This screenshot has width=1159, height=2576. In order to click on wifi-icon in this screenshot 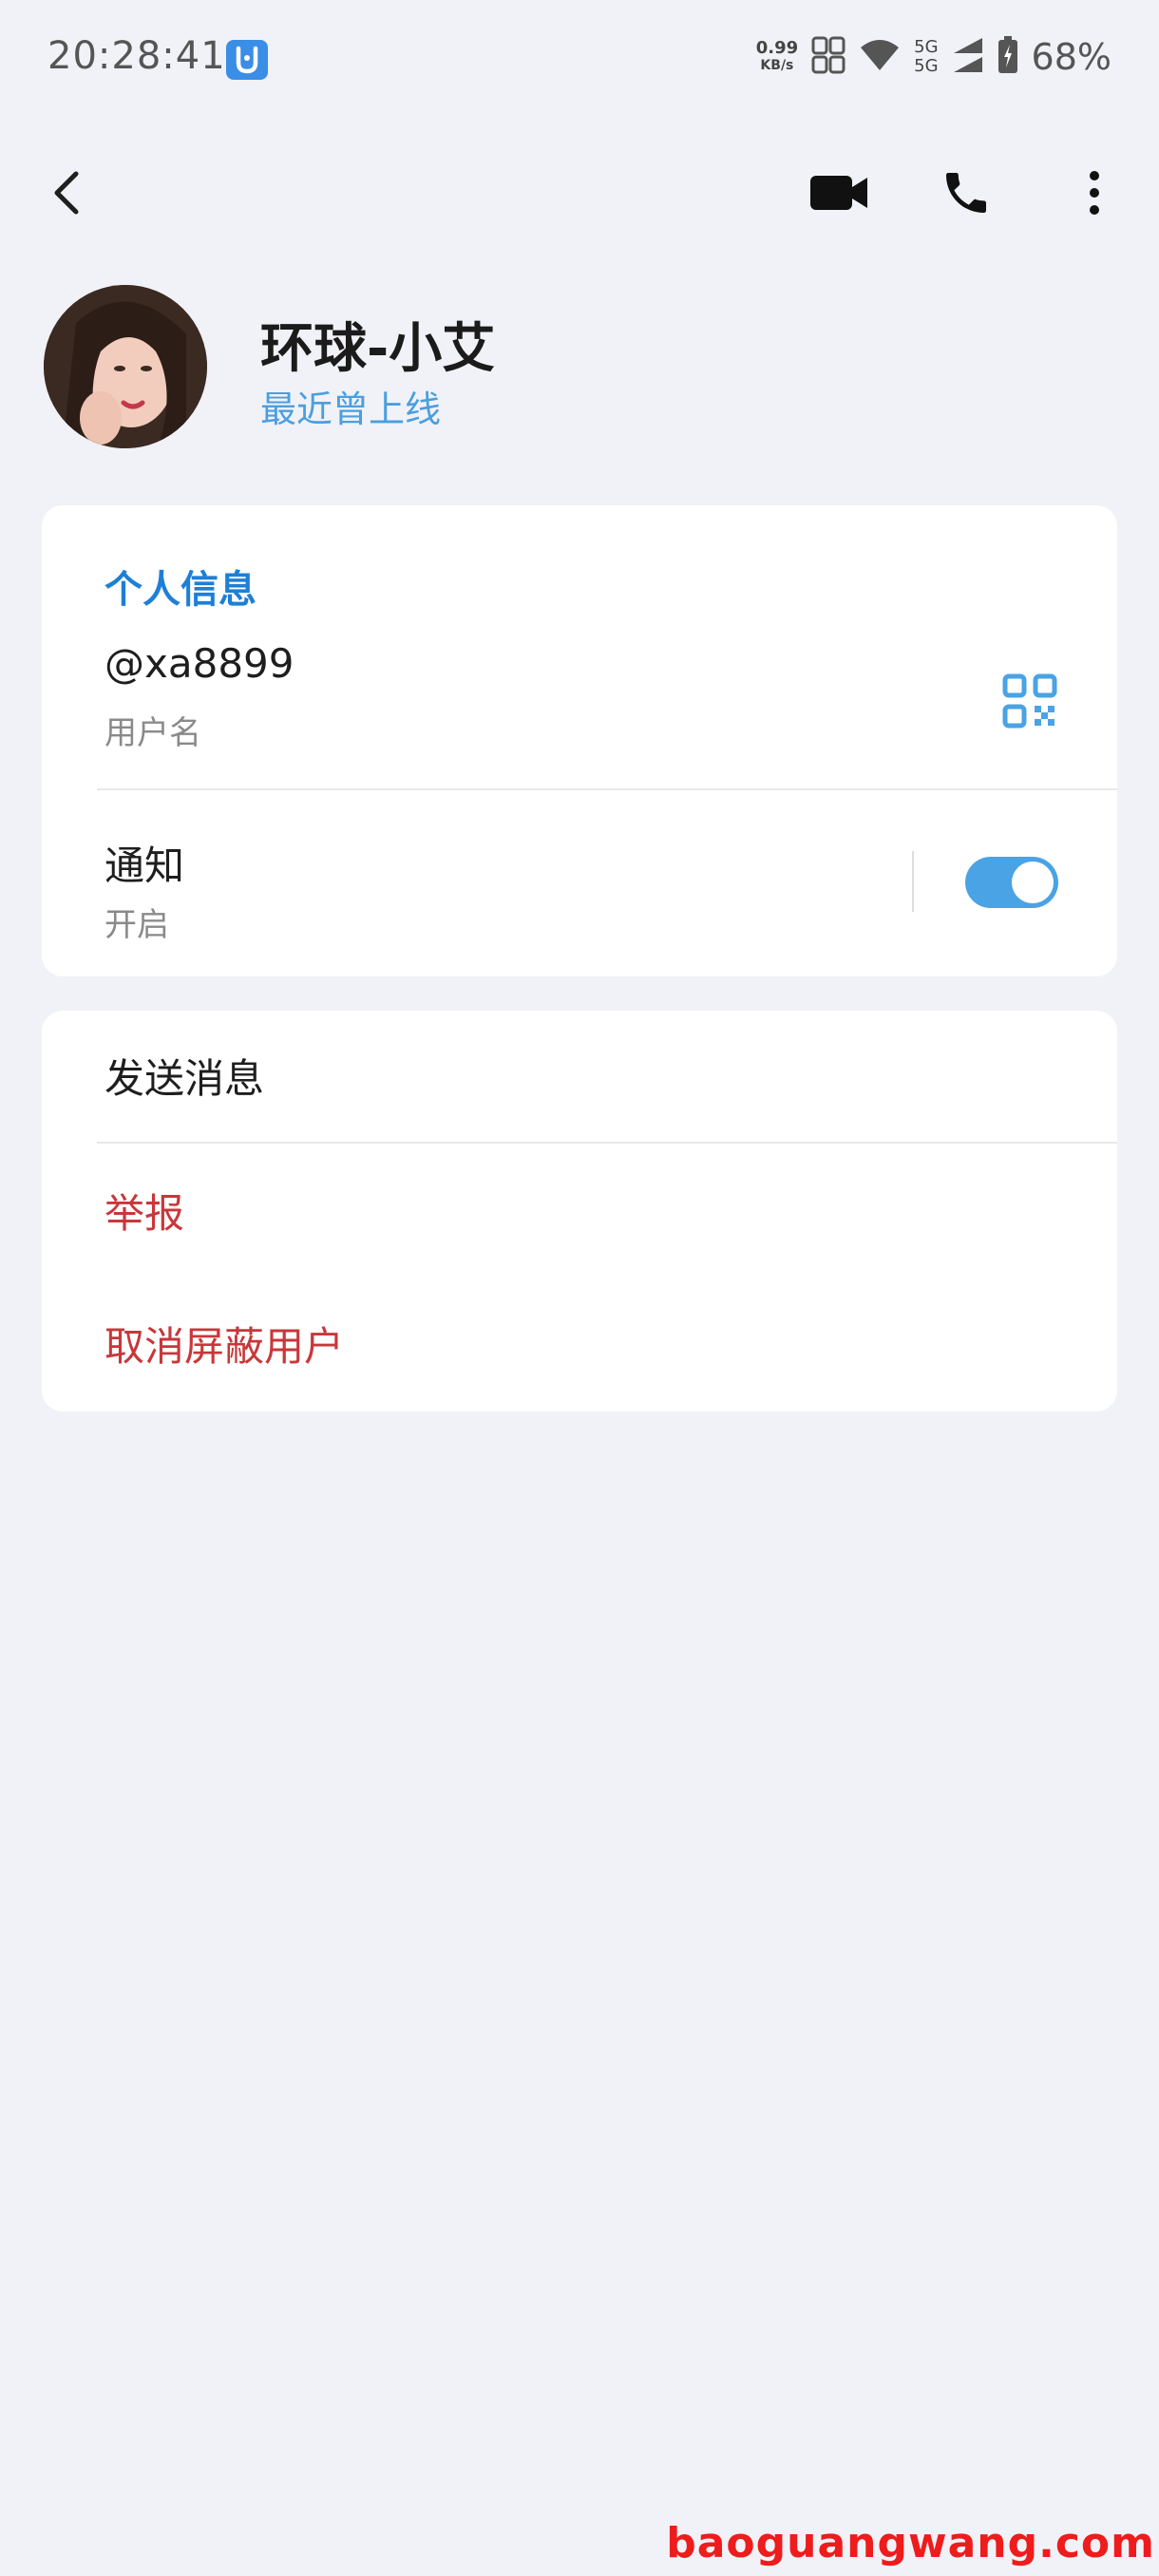, I will do `click(880, 57)`.